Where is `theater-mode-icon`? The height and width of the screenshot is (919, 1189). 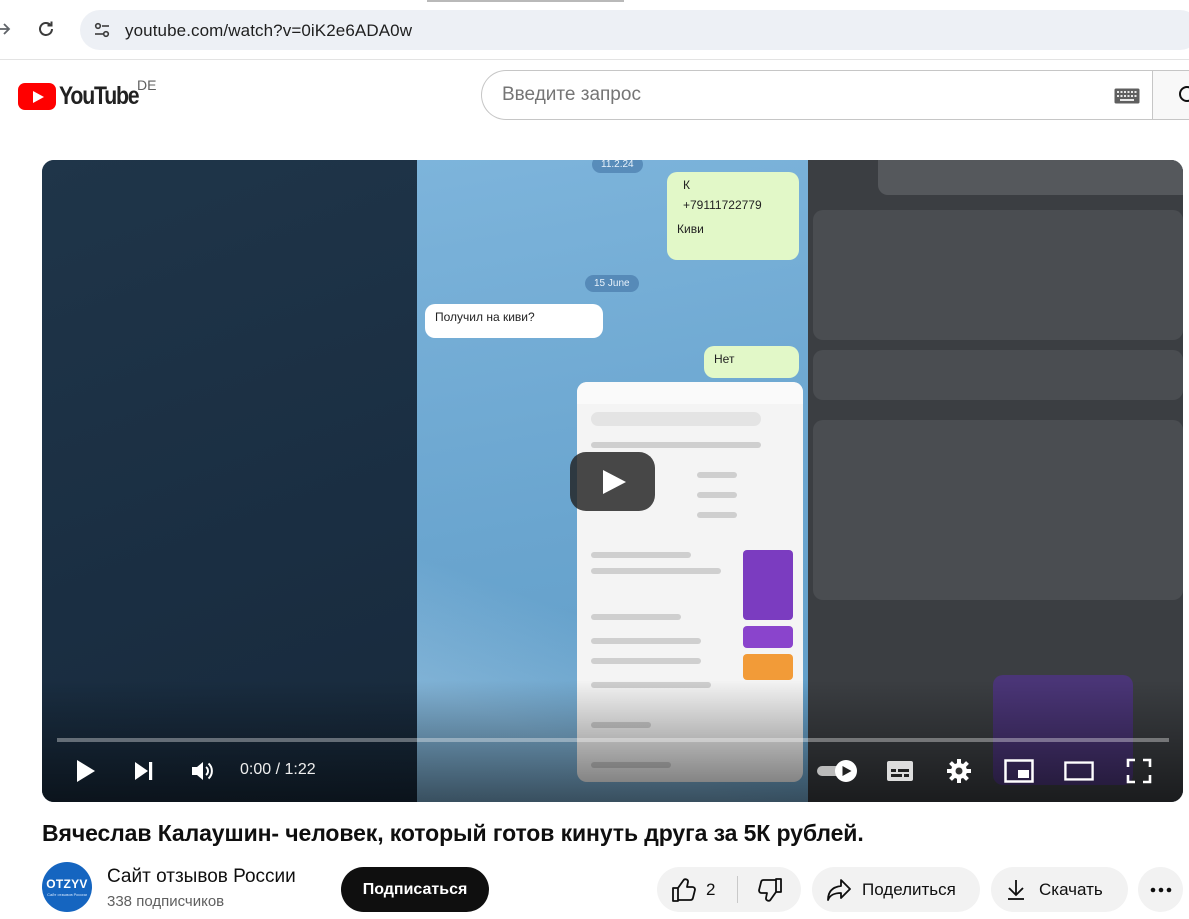
theater-mode-icon is located at coordinates (1079, 771).